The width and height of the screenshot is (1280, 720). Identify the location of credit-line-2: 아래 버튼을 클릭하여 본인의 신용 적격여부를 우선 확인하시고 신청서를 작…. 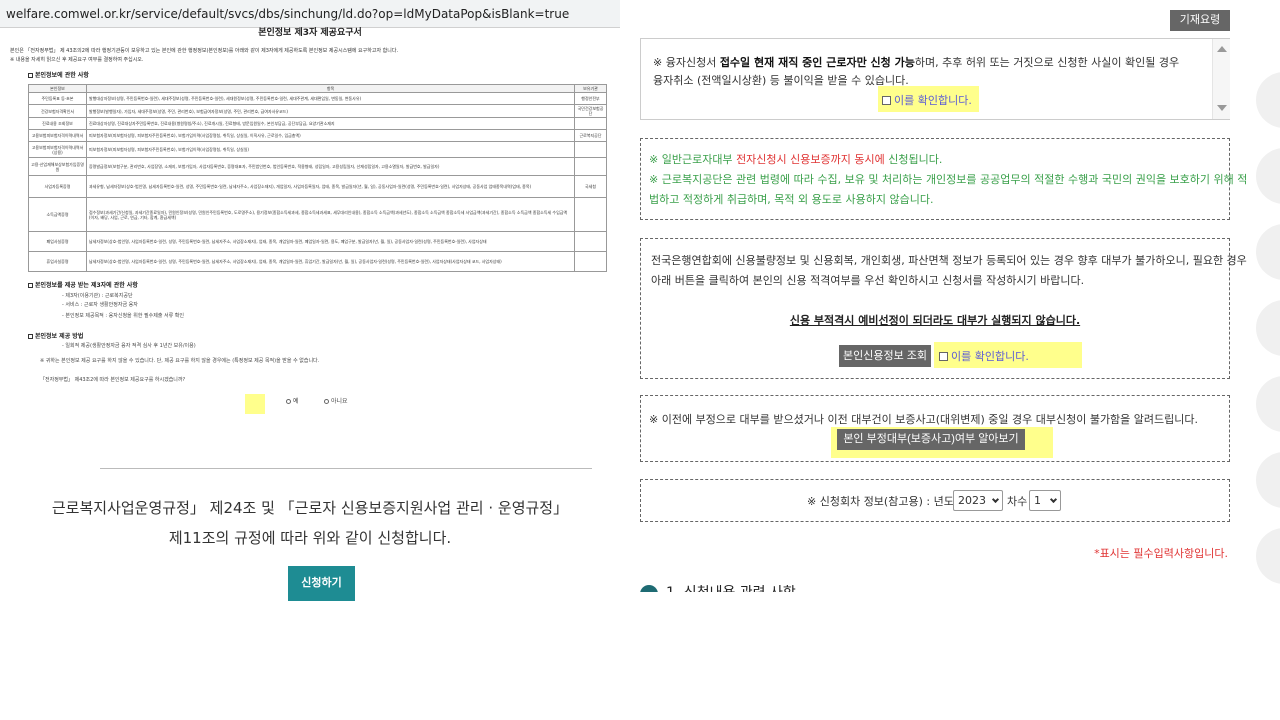
(868, 280).